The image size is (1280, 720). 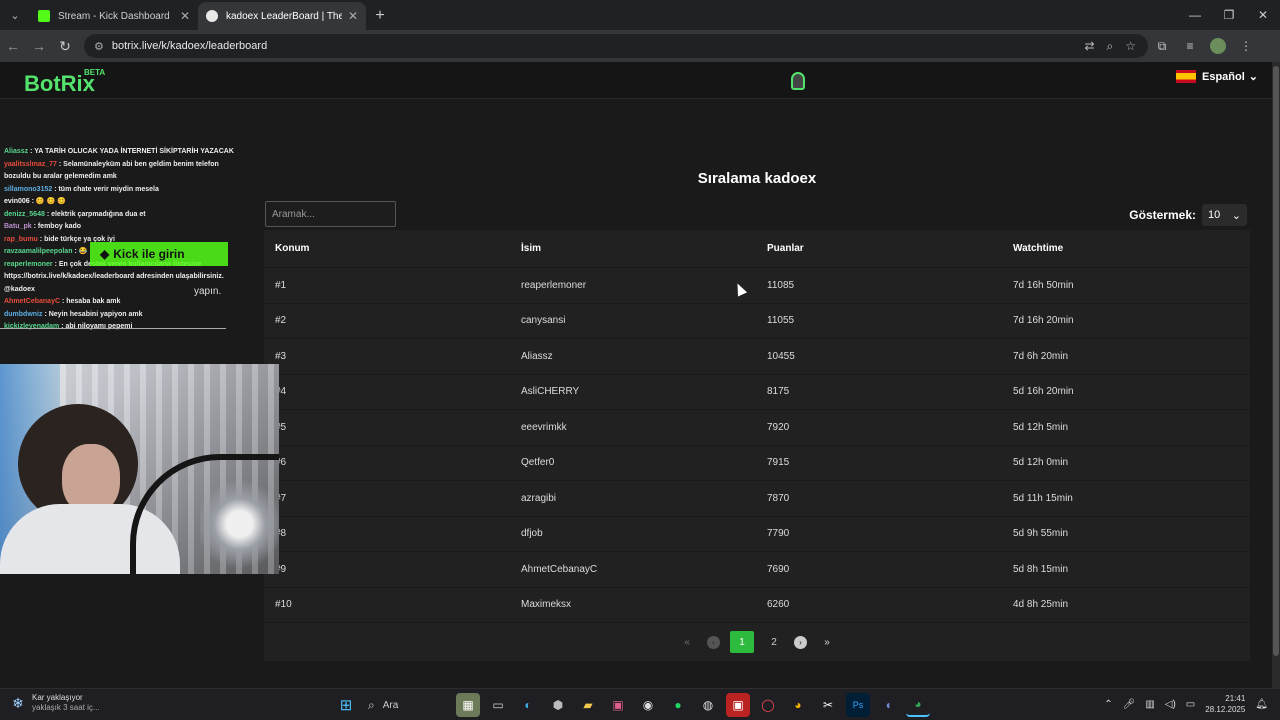 I want to click on rank-cell: #1, so click(x=281, y=285).